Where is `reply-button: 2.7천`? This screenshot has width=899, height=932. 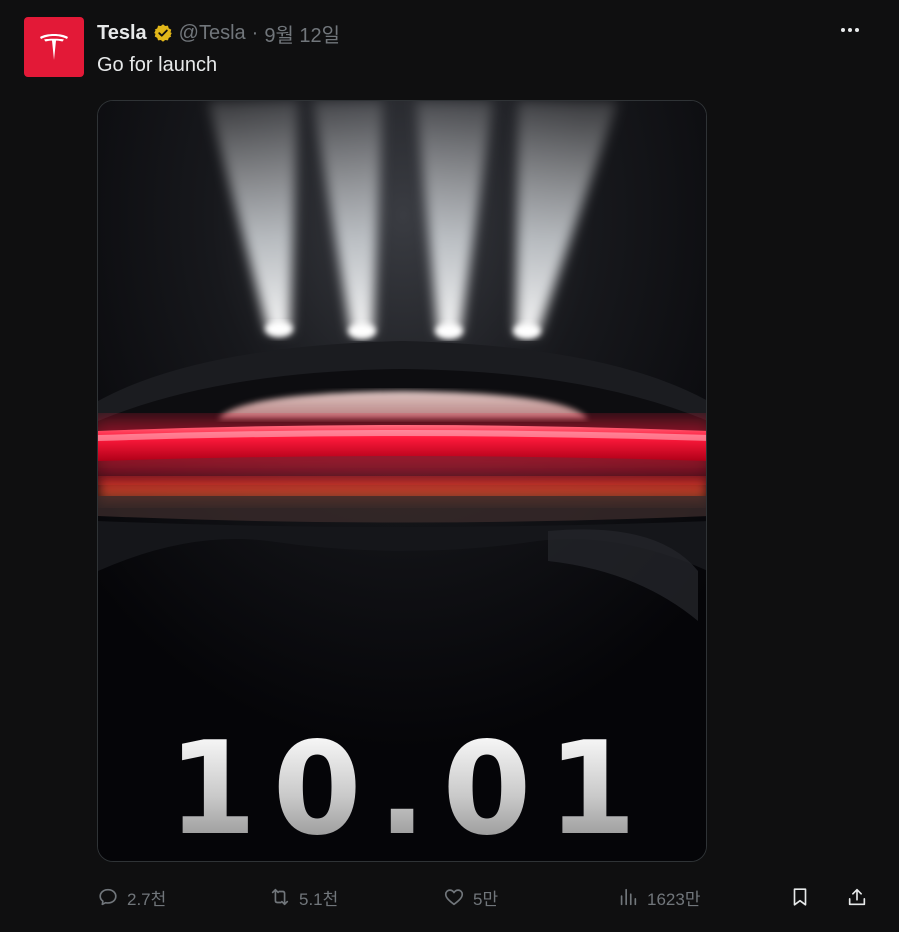
reply-button: 2.7천 is located at coordinates (131, 897).